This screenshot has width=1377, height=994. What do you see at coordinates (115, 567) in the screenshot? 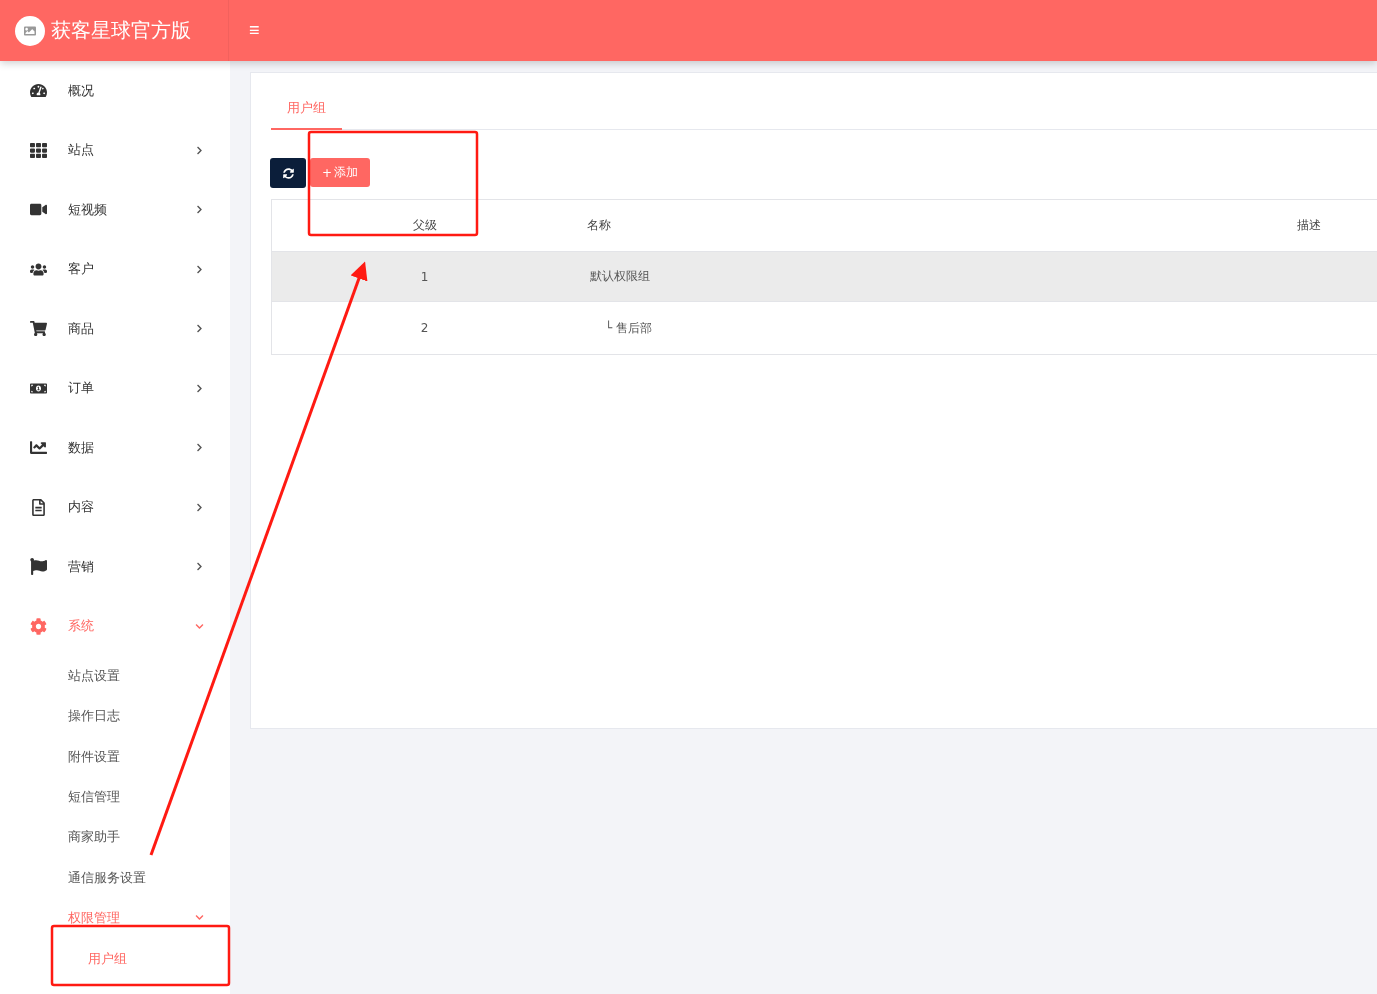
I see `sidebar-item: 营销` at bounding box center [115, 567].